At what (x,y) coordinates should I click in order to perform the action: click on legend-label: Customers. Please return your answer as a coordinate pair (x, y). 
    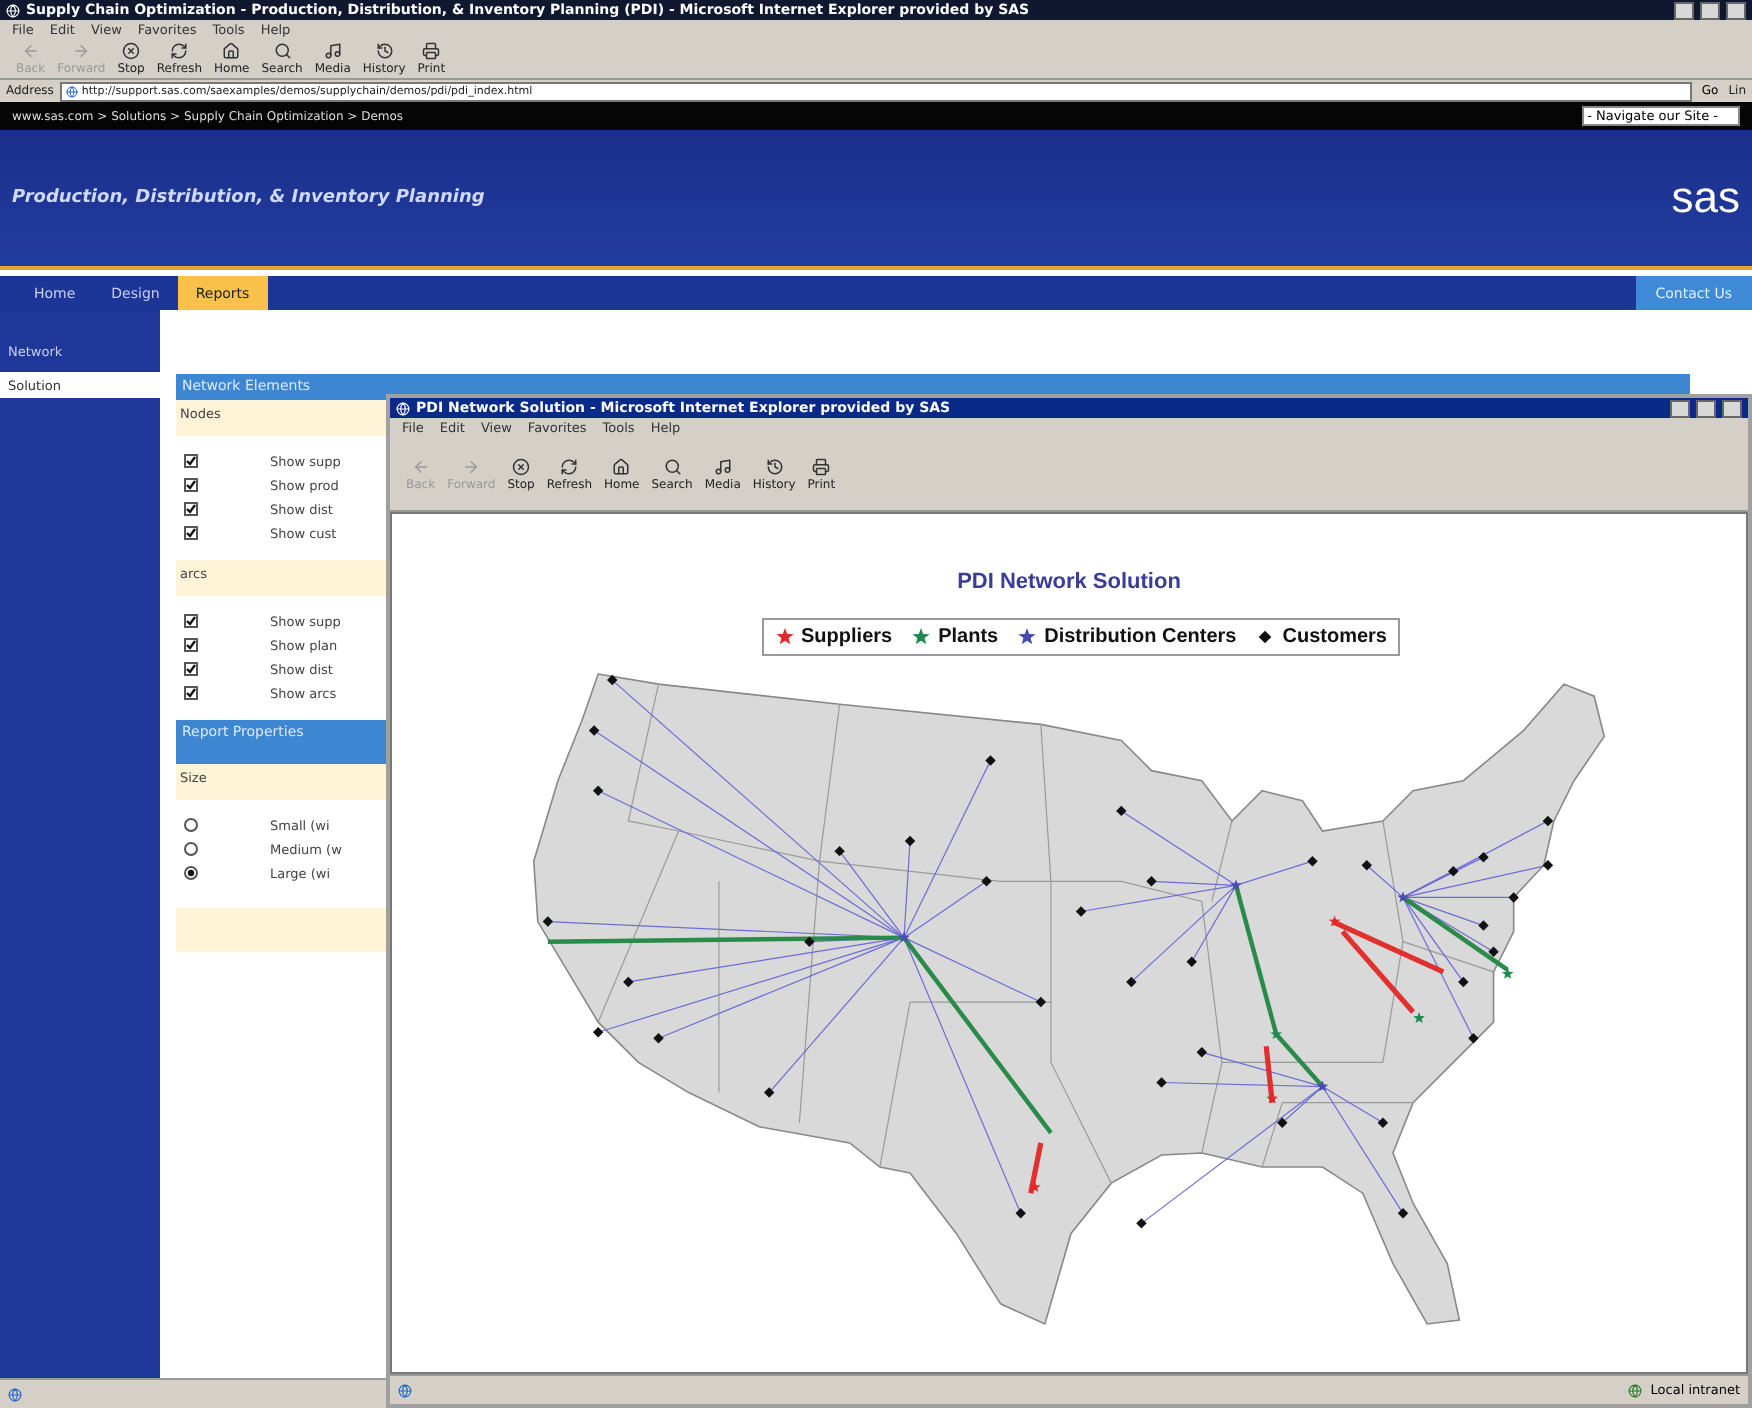
    Looking at the image, I should click on (1334, 637).